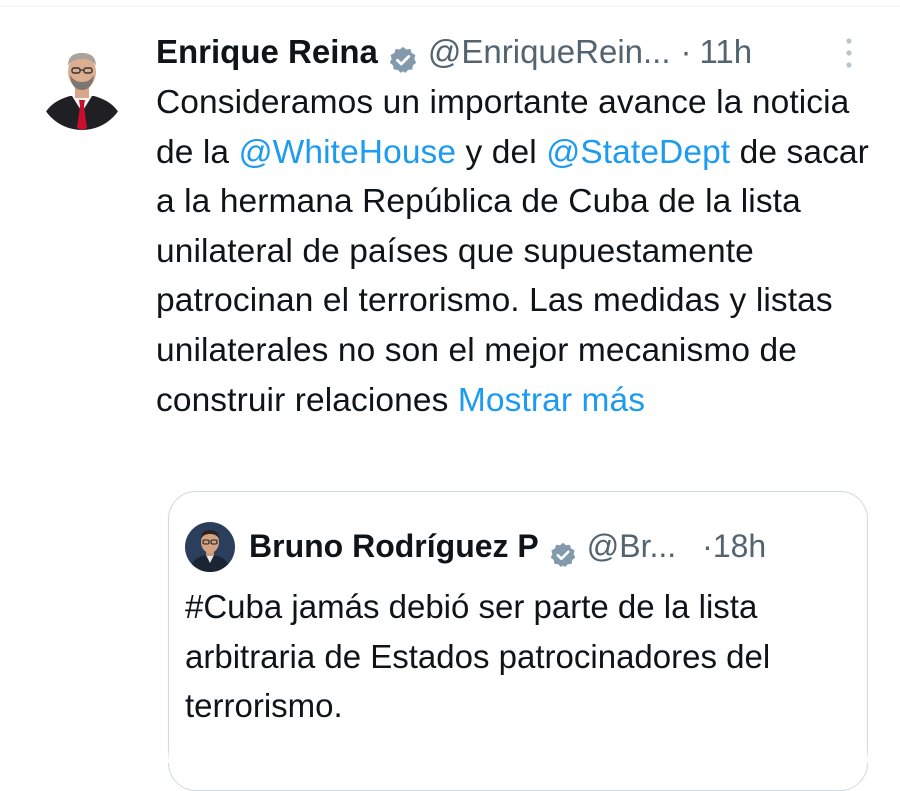  I want to click on mention-link-whitehouse: @WhiteHouse, so click(348, 152).